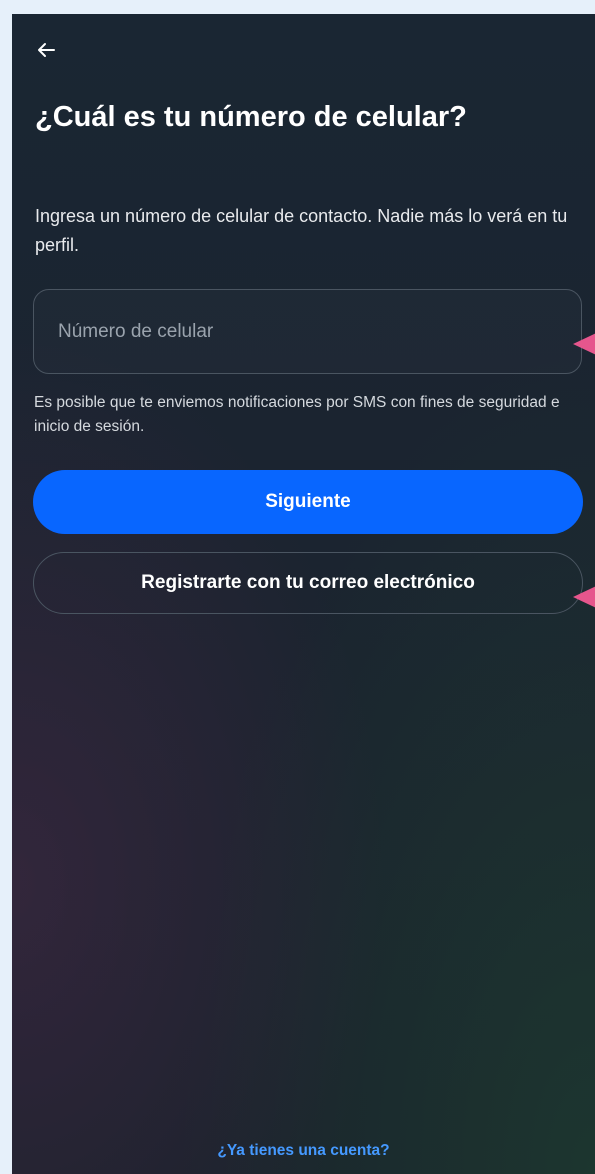 This screenshot has height=1174, width=595. What do you see at coordinates (308, 502) in the screenshot?
I see `next-button: Siguiente` at bounding box center [308, 502].